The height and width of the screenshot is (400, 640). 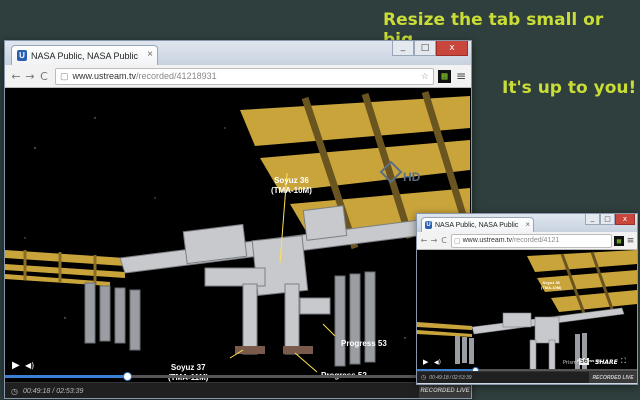 I want to click on seek-knob, so click(x=127, y=376).